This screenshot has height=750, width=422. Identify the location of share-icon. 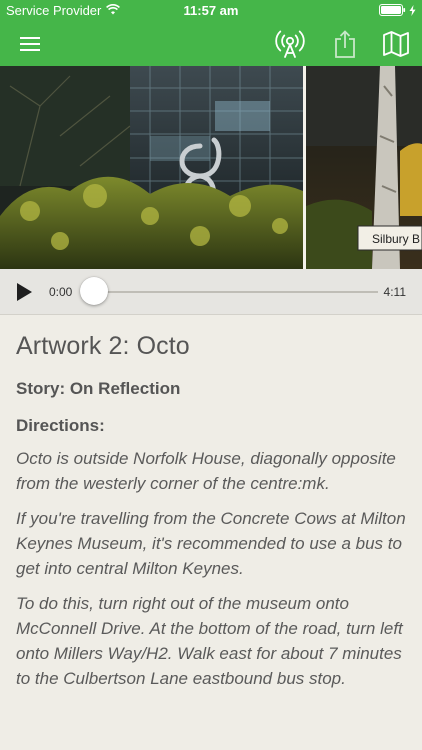
(345, 44).